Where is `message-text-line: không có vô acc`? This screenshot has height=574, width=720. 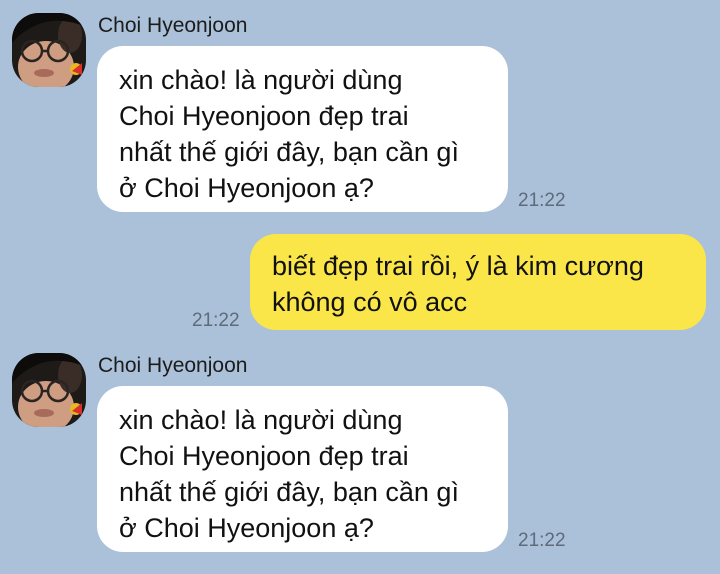
message-text-line: không có vô acc is located at coordinates (370, 302).